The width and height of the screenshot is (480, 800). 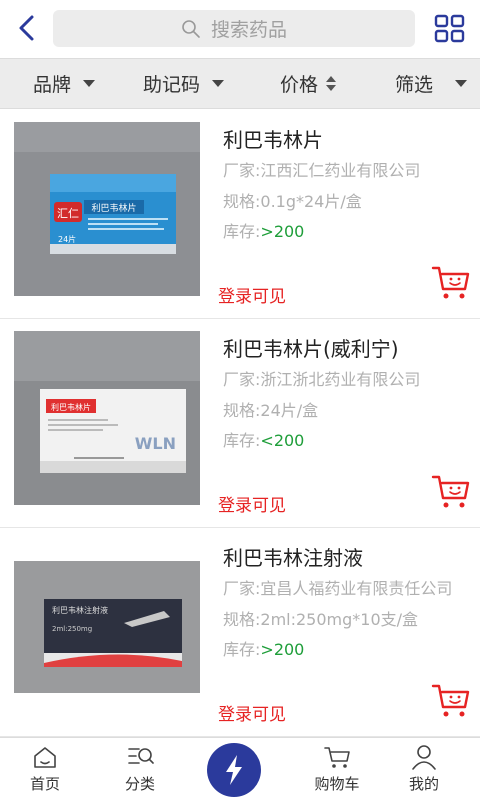 I want to click on top-bar: 搜索药品, so click(x=240, y=28).